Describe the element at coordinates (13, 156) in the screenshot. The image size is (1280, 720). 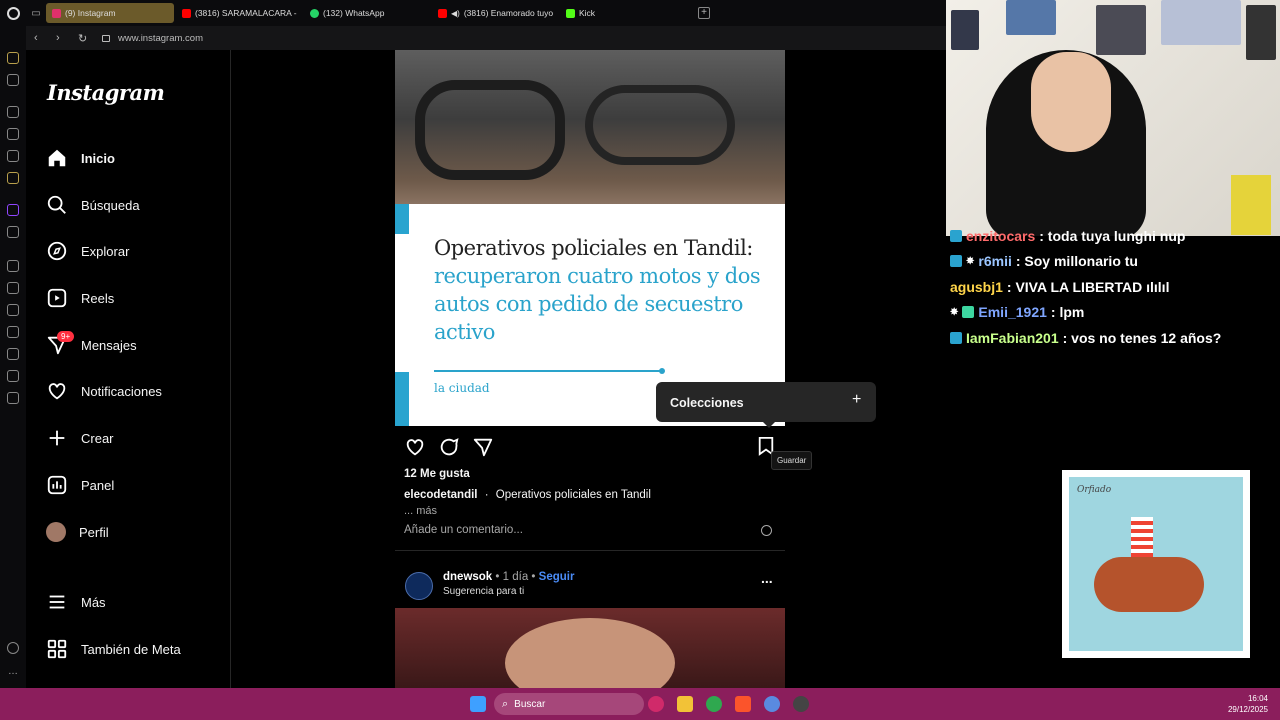
I see `sidebar-note-icon` at that location.